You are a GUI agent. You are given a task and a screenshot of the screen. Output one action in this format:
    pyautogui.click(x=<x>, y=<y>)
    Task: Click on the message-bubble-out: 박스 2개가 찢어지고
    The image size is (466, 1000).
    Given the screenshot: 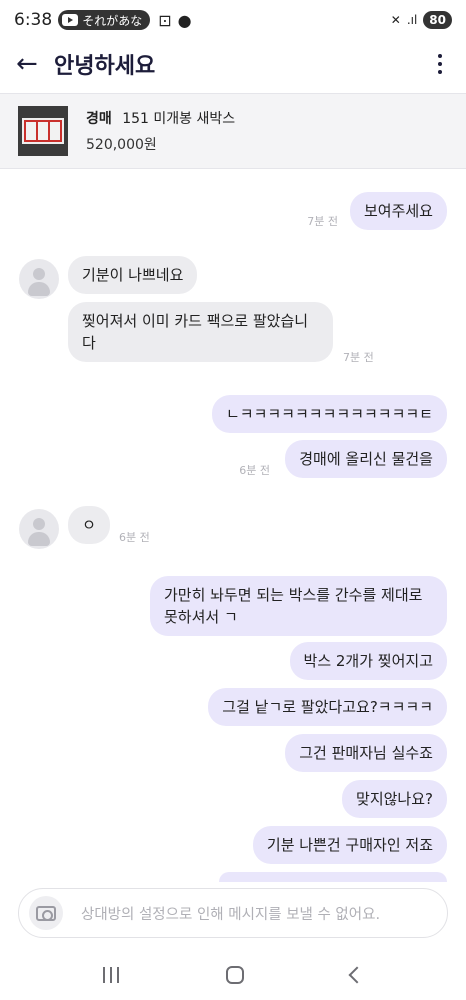 What is the action you would take?
    pyautogui.click(x=368, y=661)
    